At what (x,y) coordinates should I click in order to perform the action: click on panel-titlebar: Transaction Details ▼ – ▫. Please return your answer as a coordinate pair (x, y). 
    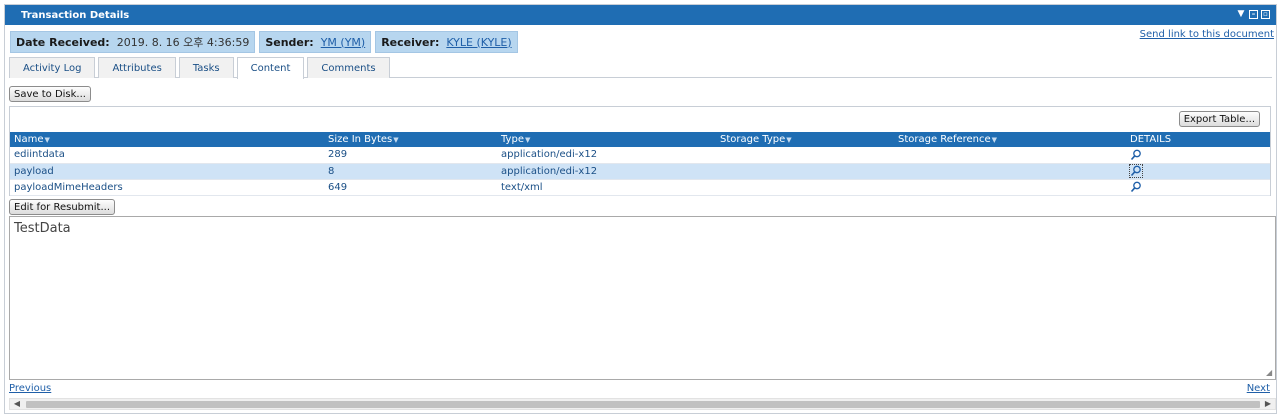
    Looking at the image, I should click on (640, 15).